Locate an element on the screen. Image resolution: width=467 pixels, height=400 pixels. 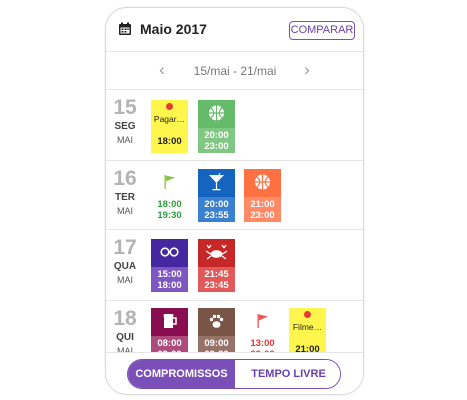
day-weekday: QUA is located at coordinates (125, 266).